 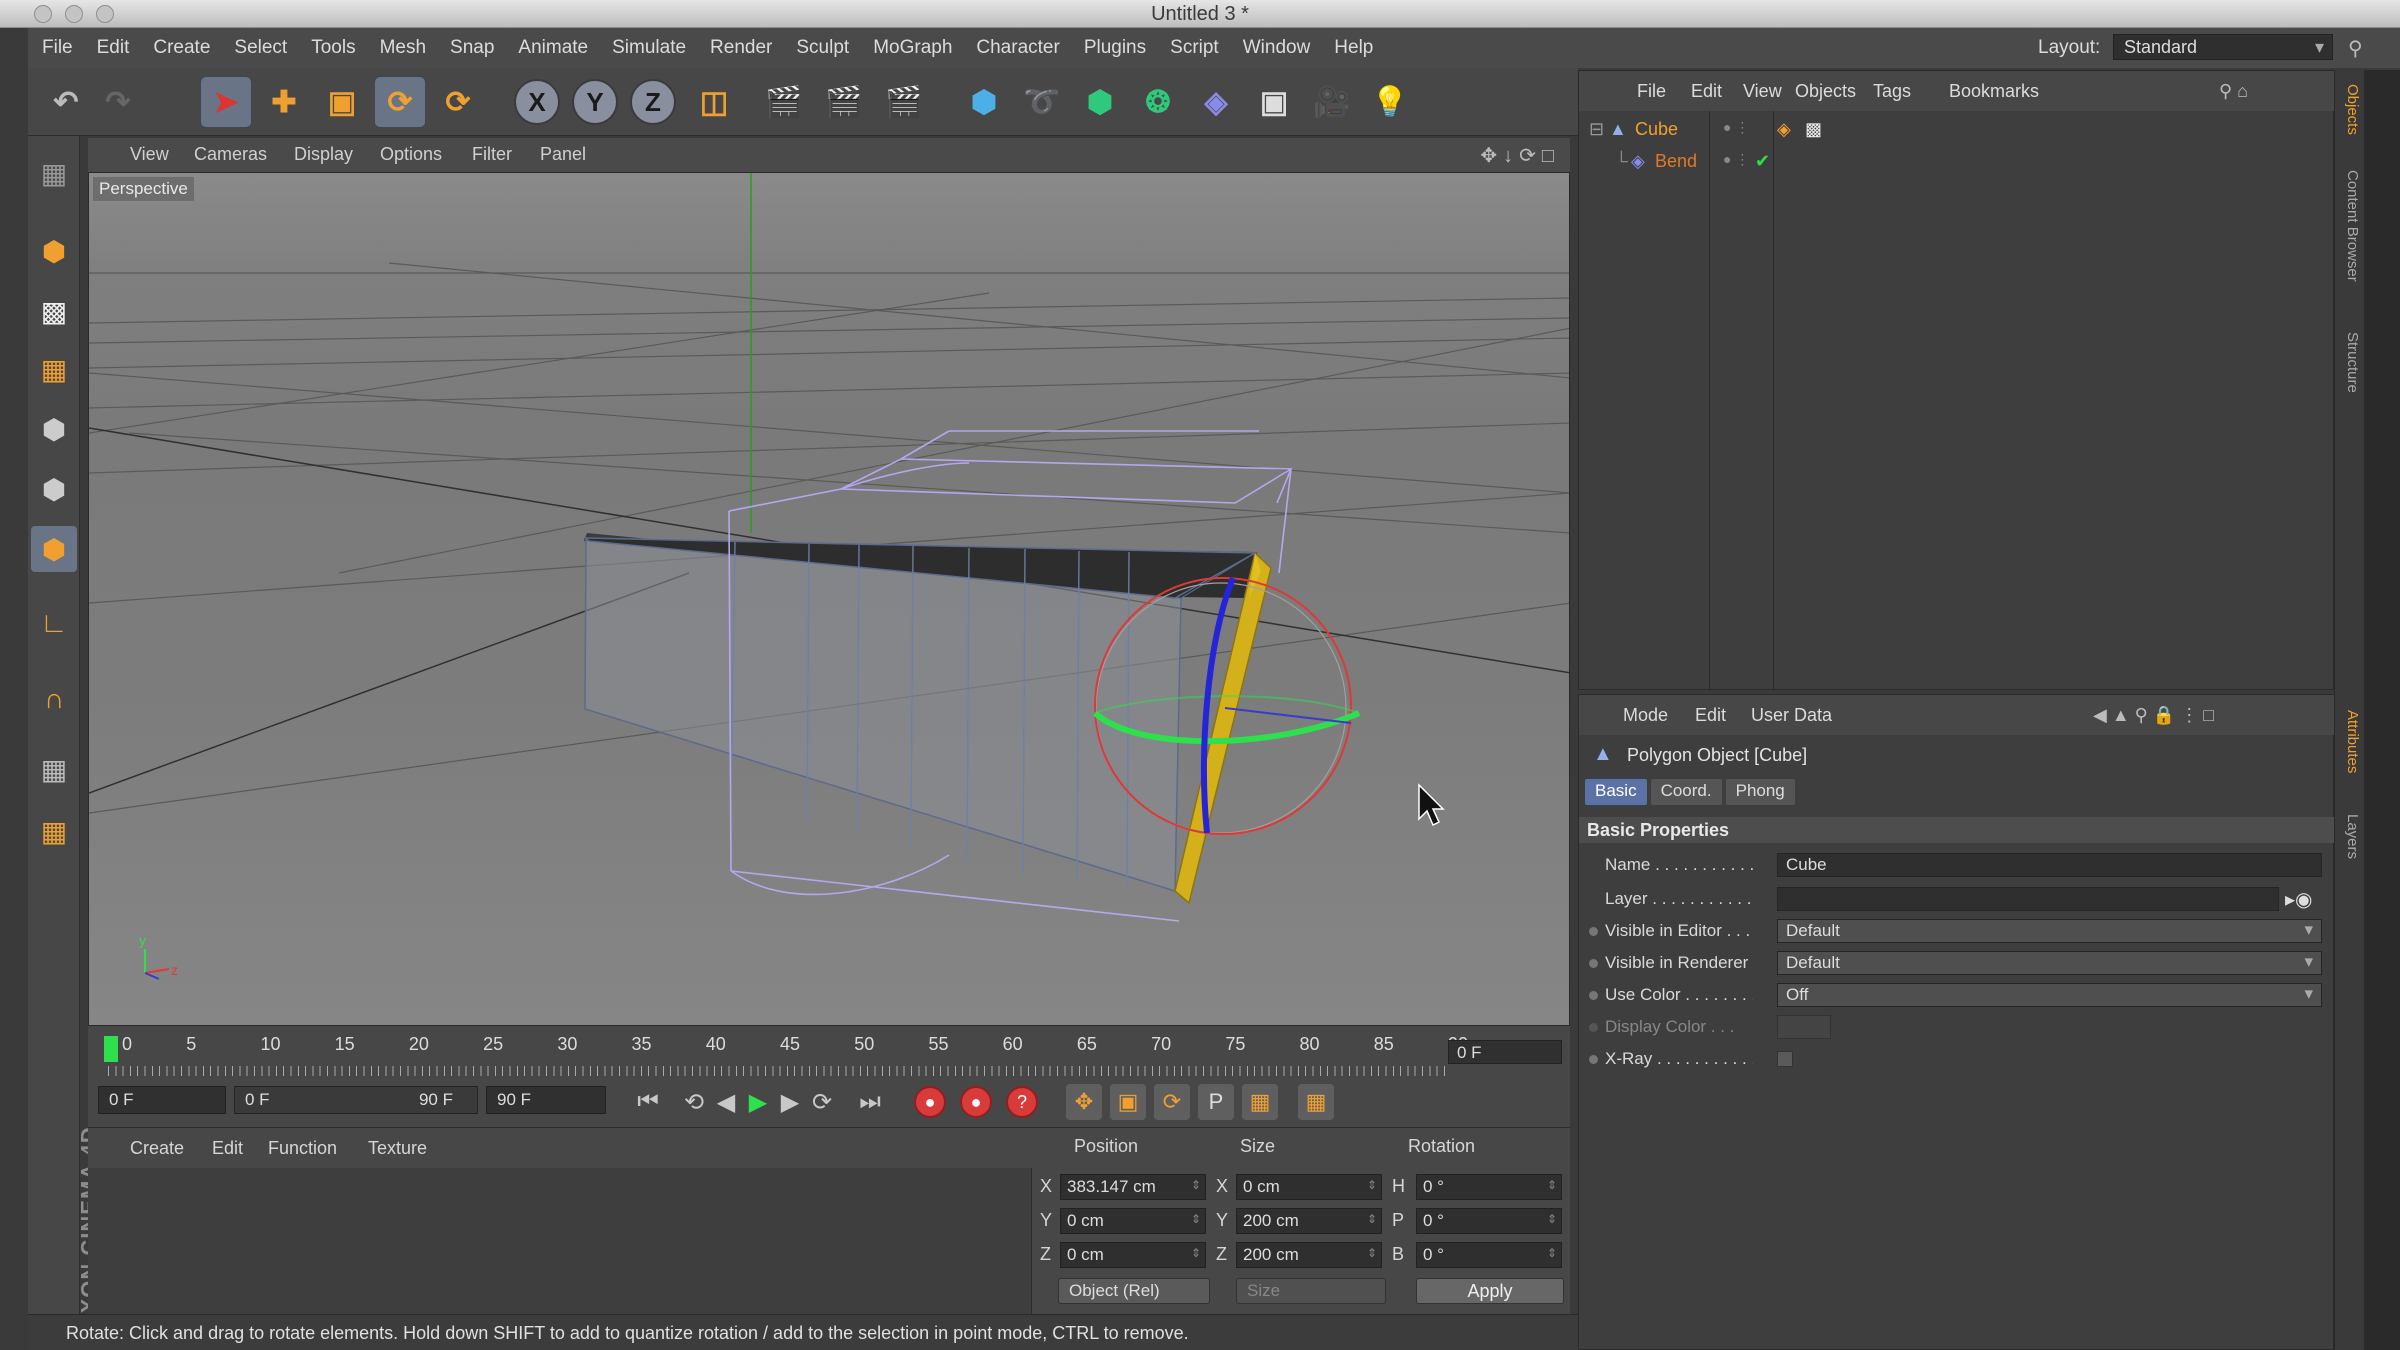 I want to click on record-scale-icon: ▣, so click(x=1128, y=1102).